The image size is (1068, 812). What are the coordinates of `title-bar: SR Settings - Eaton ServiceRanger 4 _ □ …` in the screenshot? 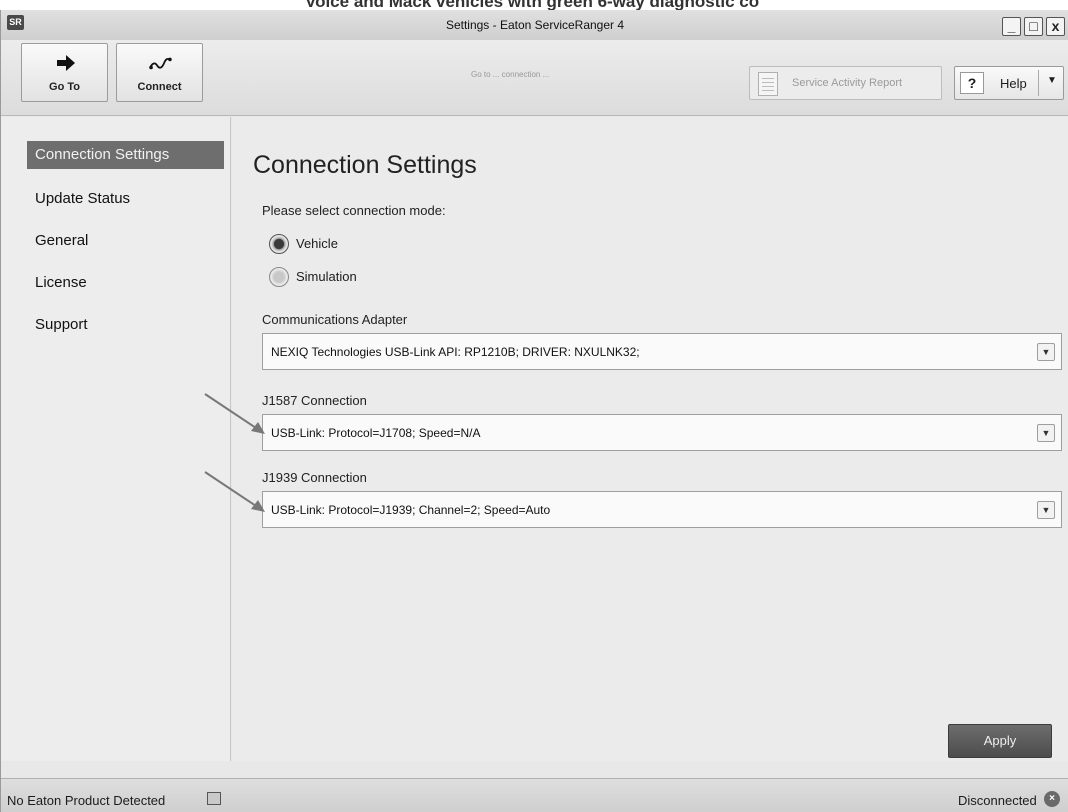 It's located at (534, 25).